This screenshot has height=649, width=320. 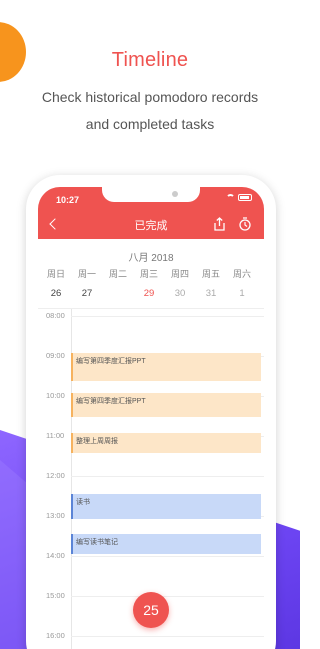 I want to click on weekday-thu: 周四, so click(x=179, y=274).